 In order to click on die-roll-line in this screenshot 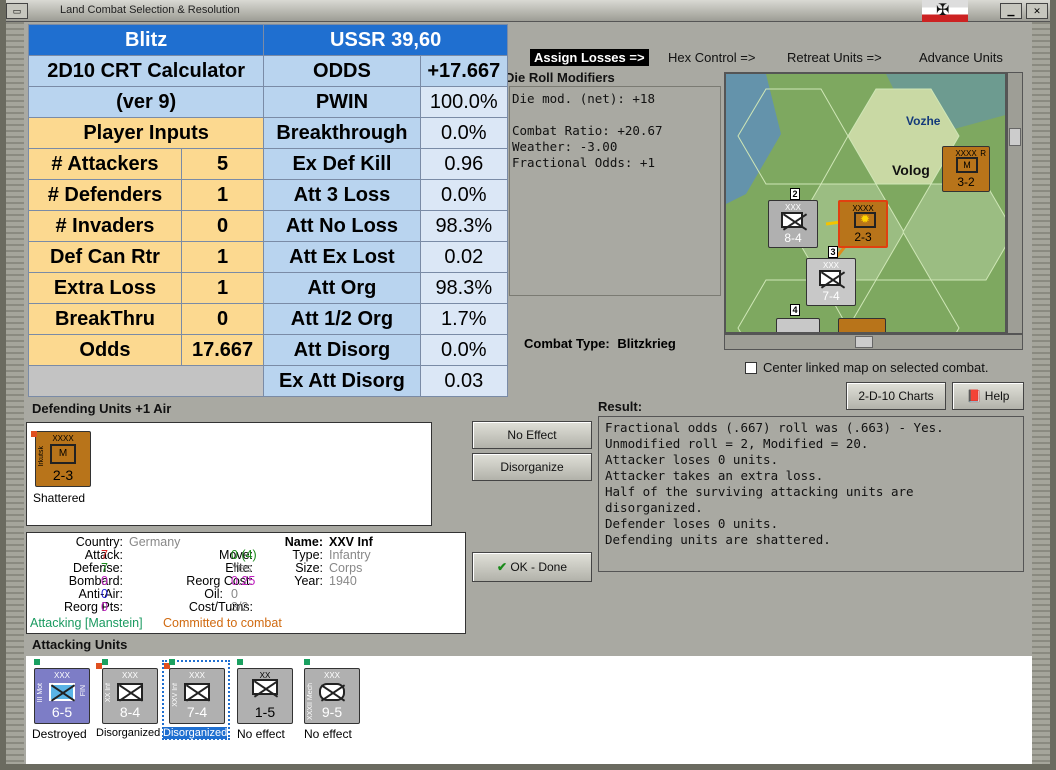, I will do `click(615, 115)`.